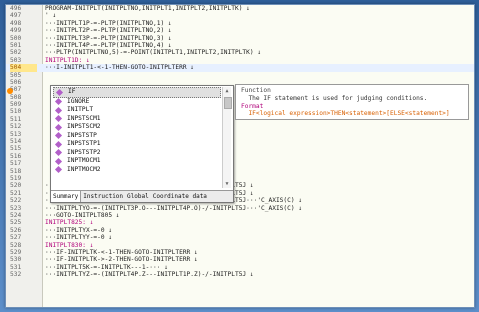 This screenshot has height=312, width=479. What do you see at coordinates (137, 102) in the screenshot?
I see `autocomplete-item: IGNORE` at bounding box center [137, 102].